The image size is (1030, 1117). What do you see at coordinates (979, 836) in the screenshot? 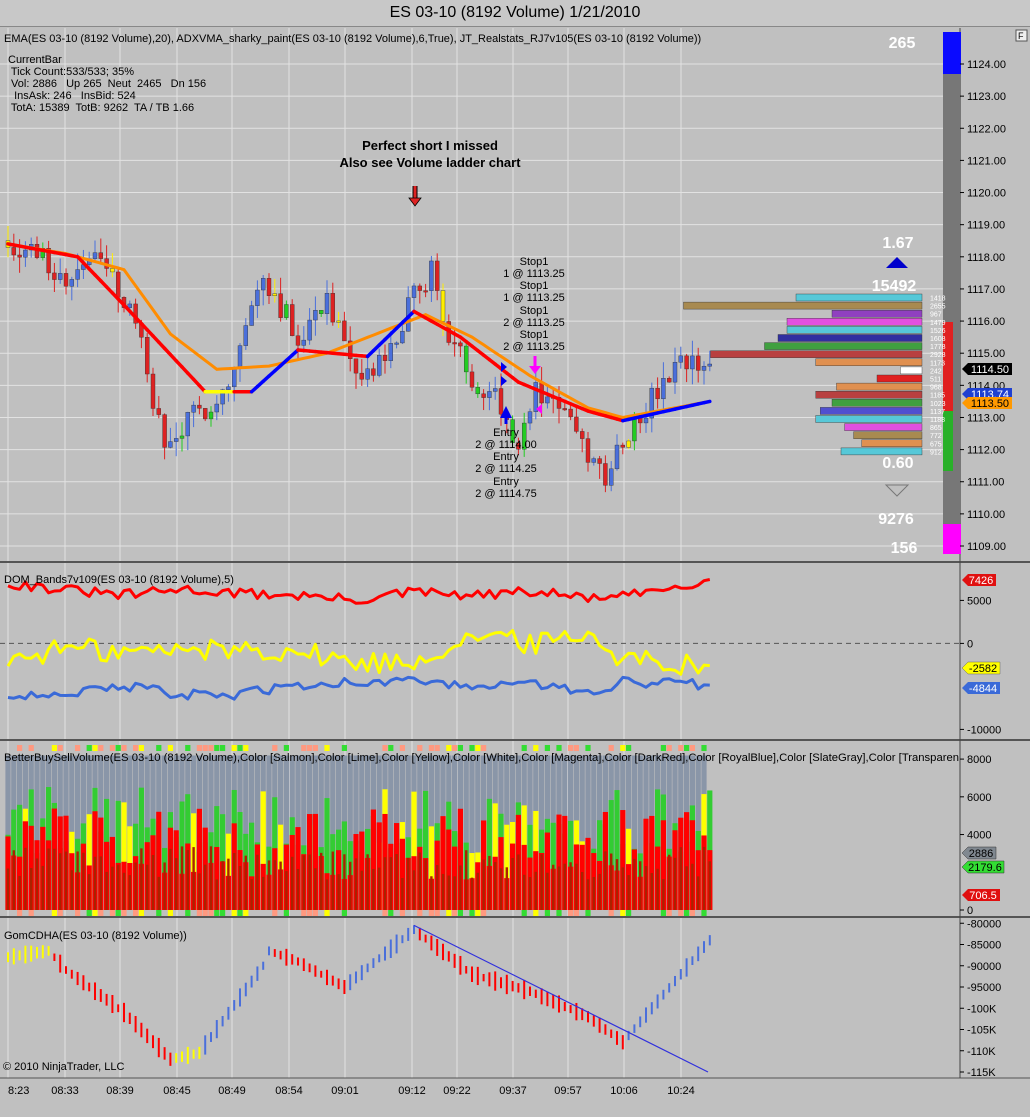
I see `bbsv-axis-label: 4000` at bounding box center [979, 836].